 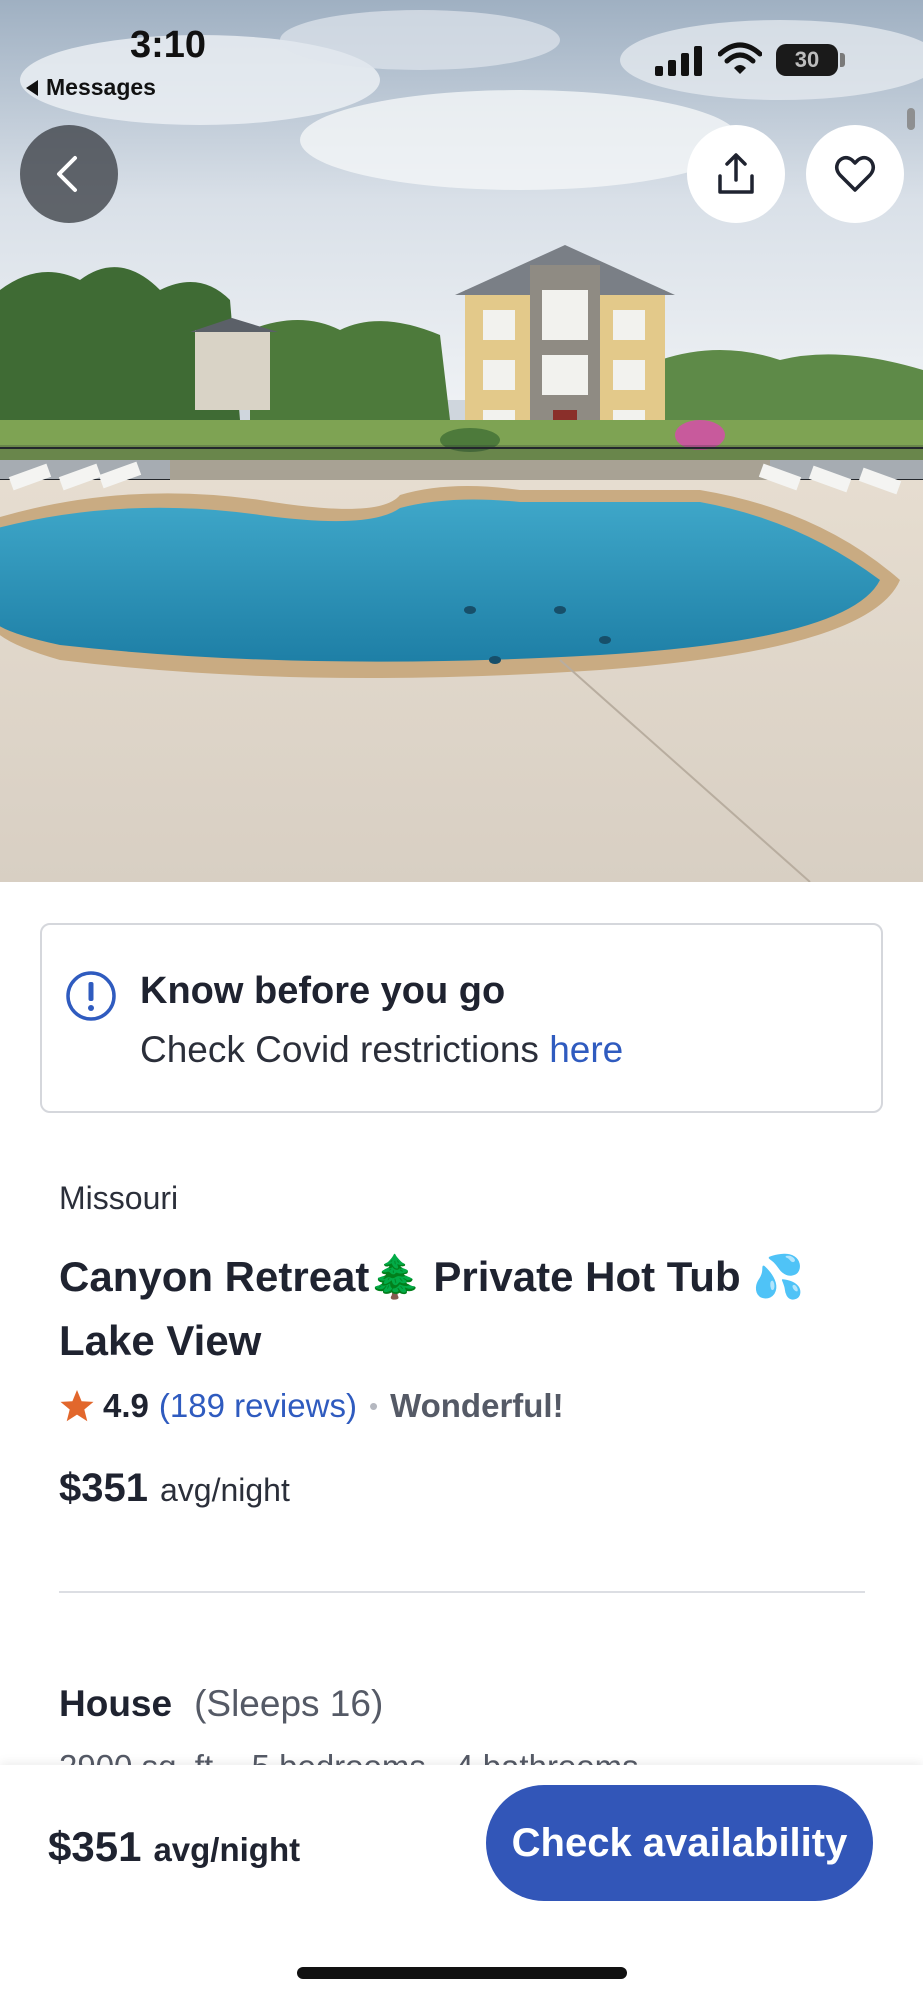 What do you see at coordinates (345, 1049) in the screenshot?
I see `notice-body-text: Check Covid restrictions` at bounding box center [345, 1049].